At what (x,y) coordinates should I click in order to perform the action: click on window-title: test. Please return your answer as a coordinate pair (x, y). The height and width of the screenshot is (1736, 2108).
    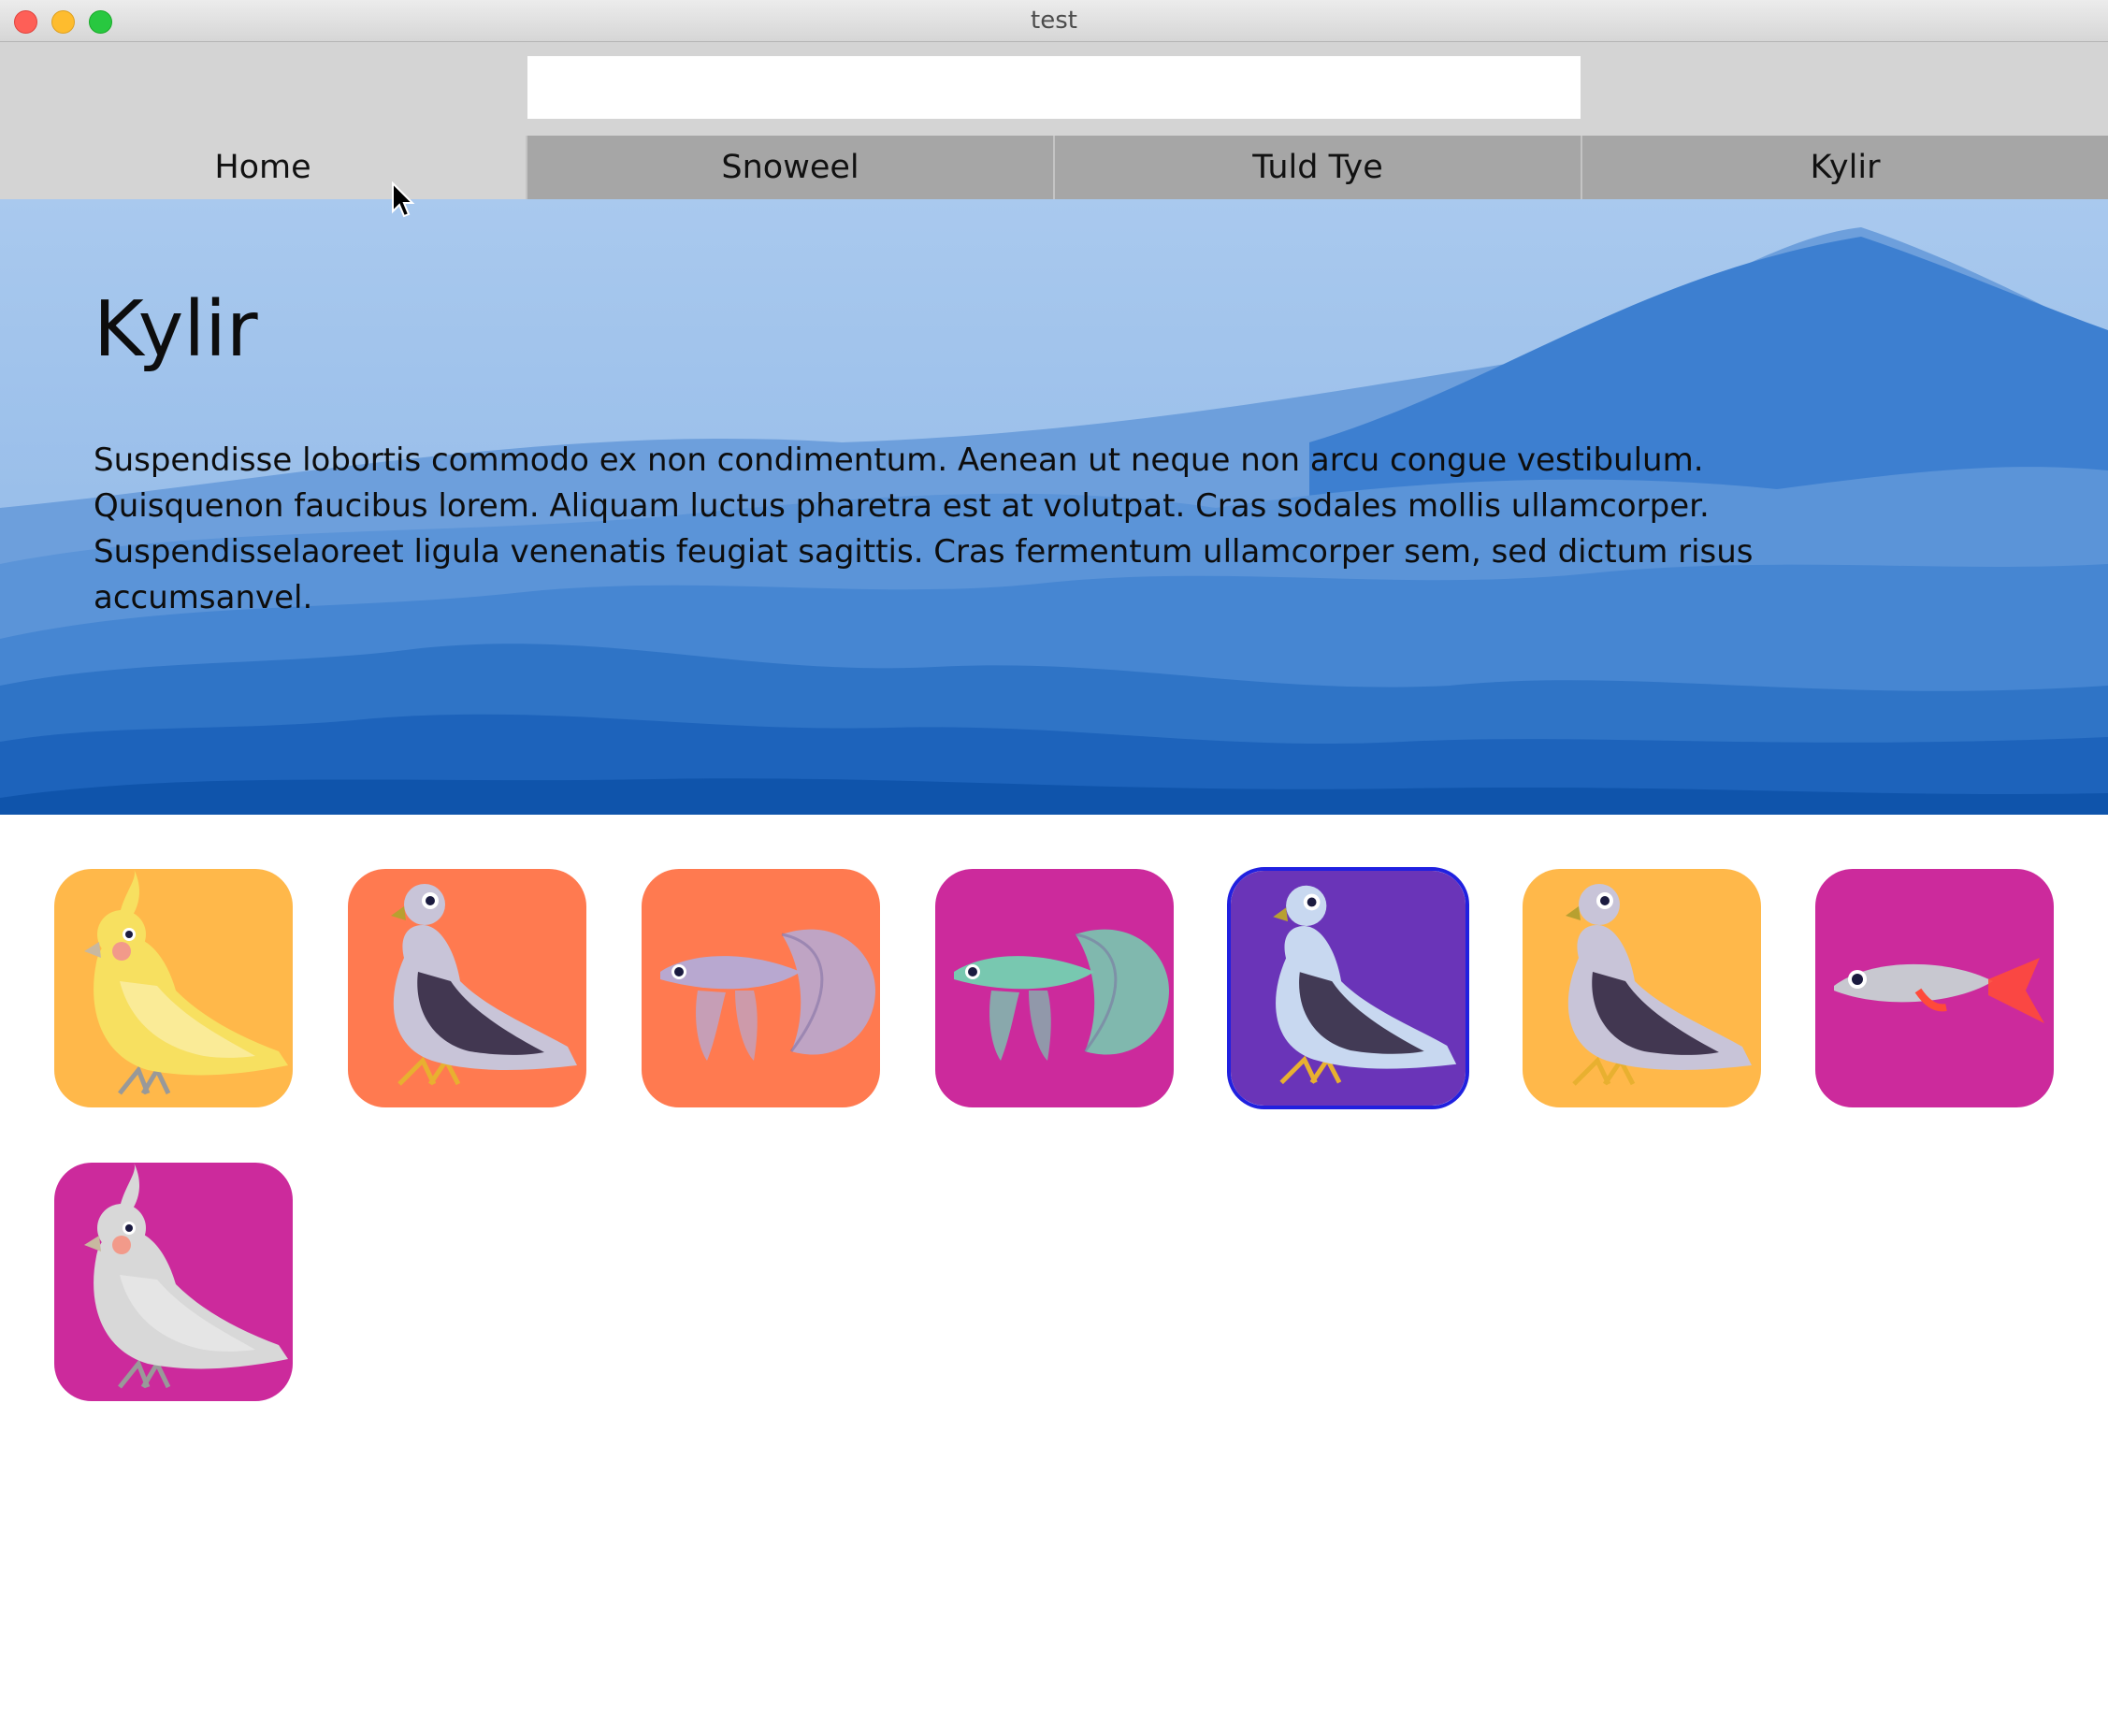
    Looking at the image, I should click on (1054, 21).